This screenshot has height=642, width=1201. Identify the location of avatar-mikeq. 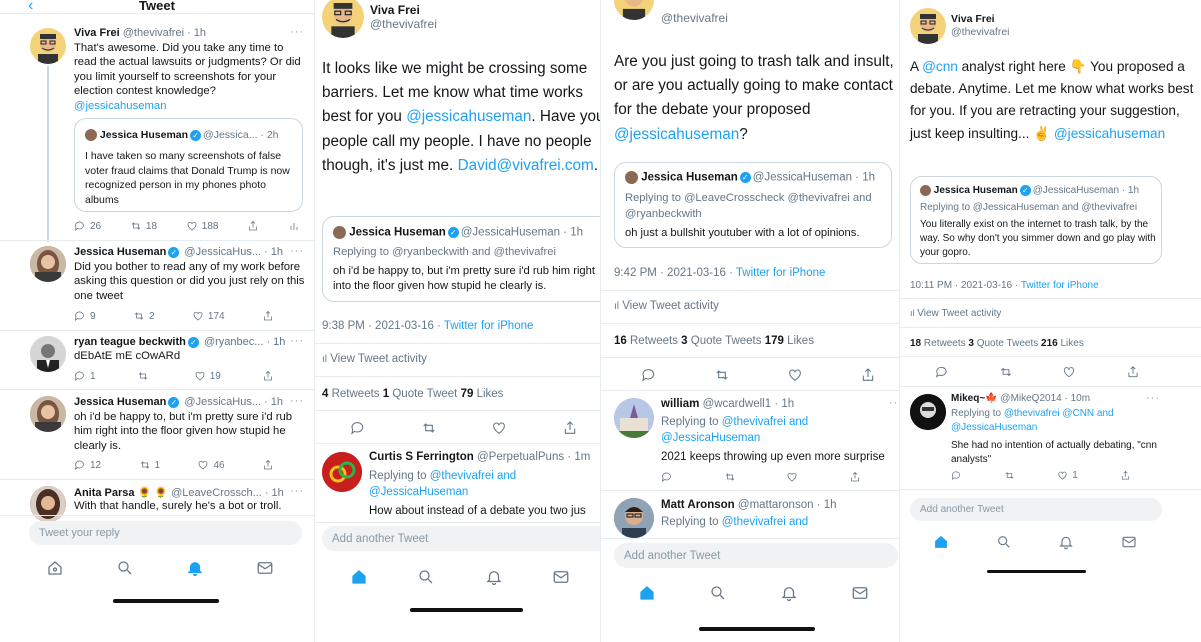
(928, 412).